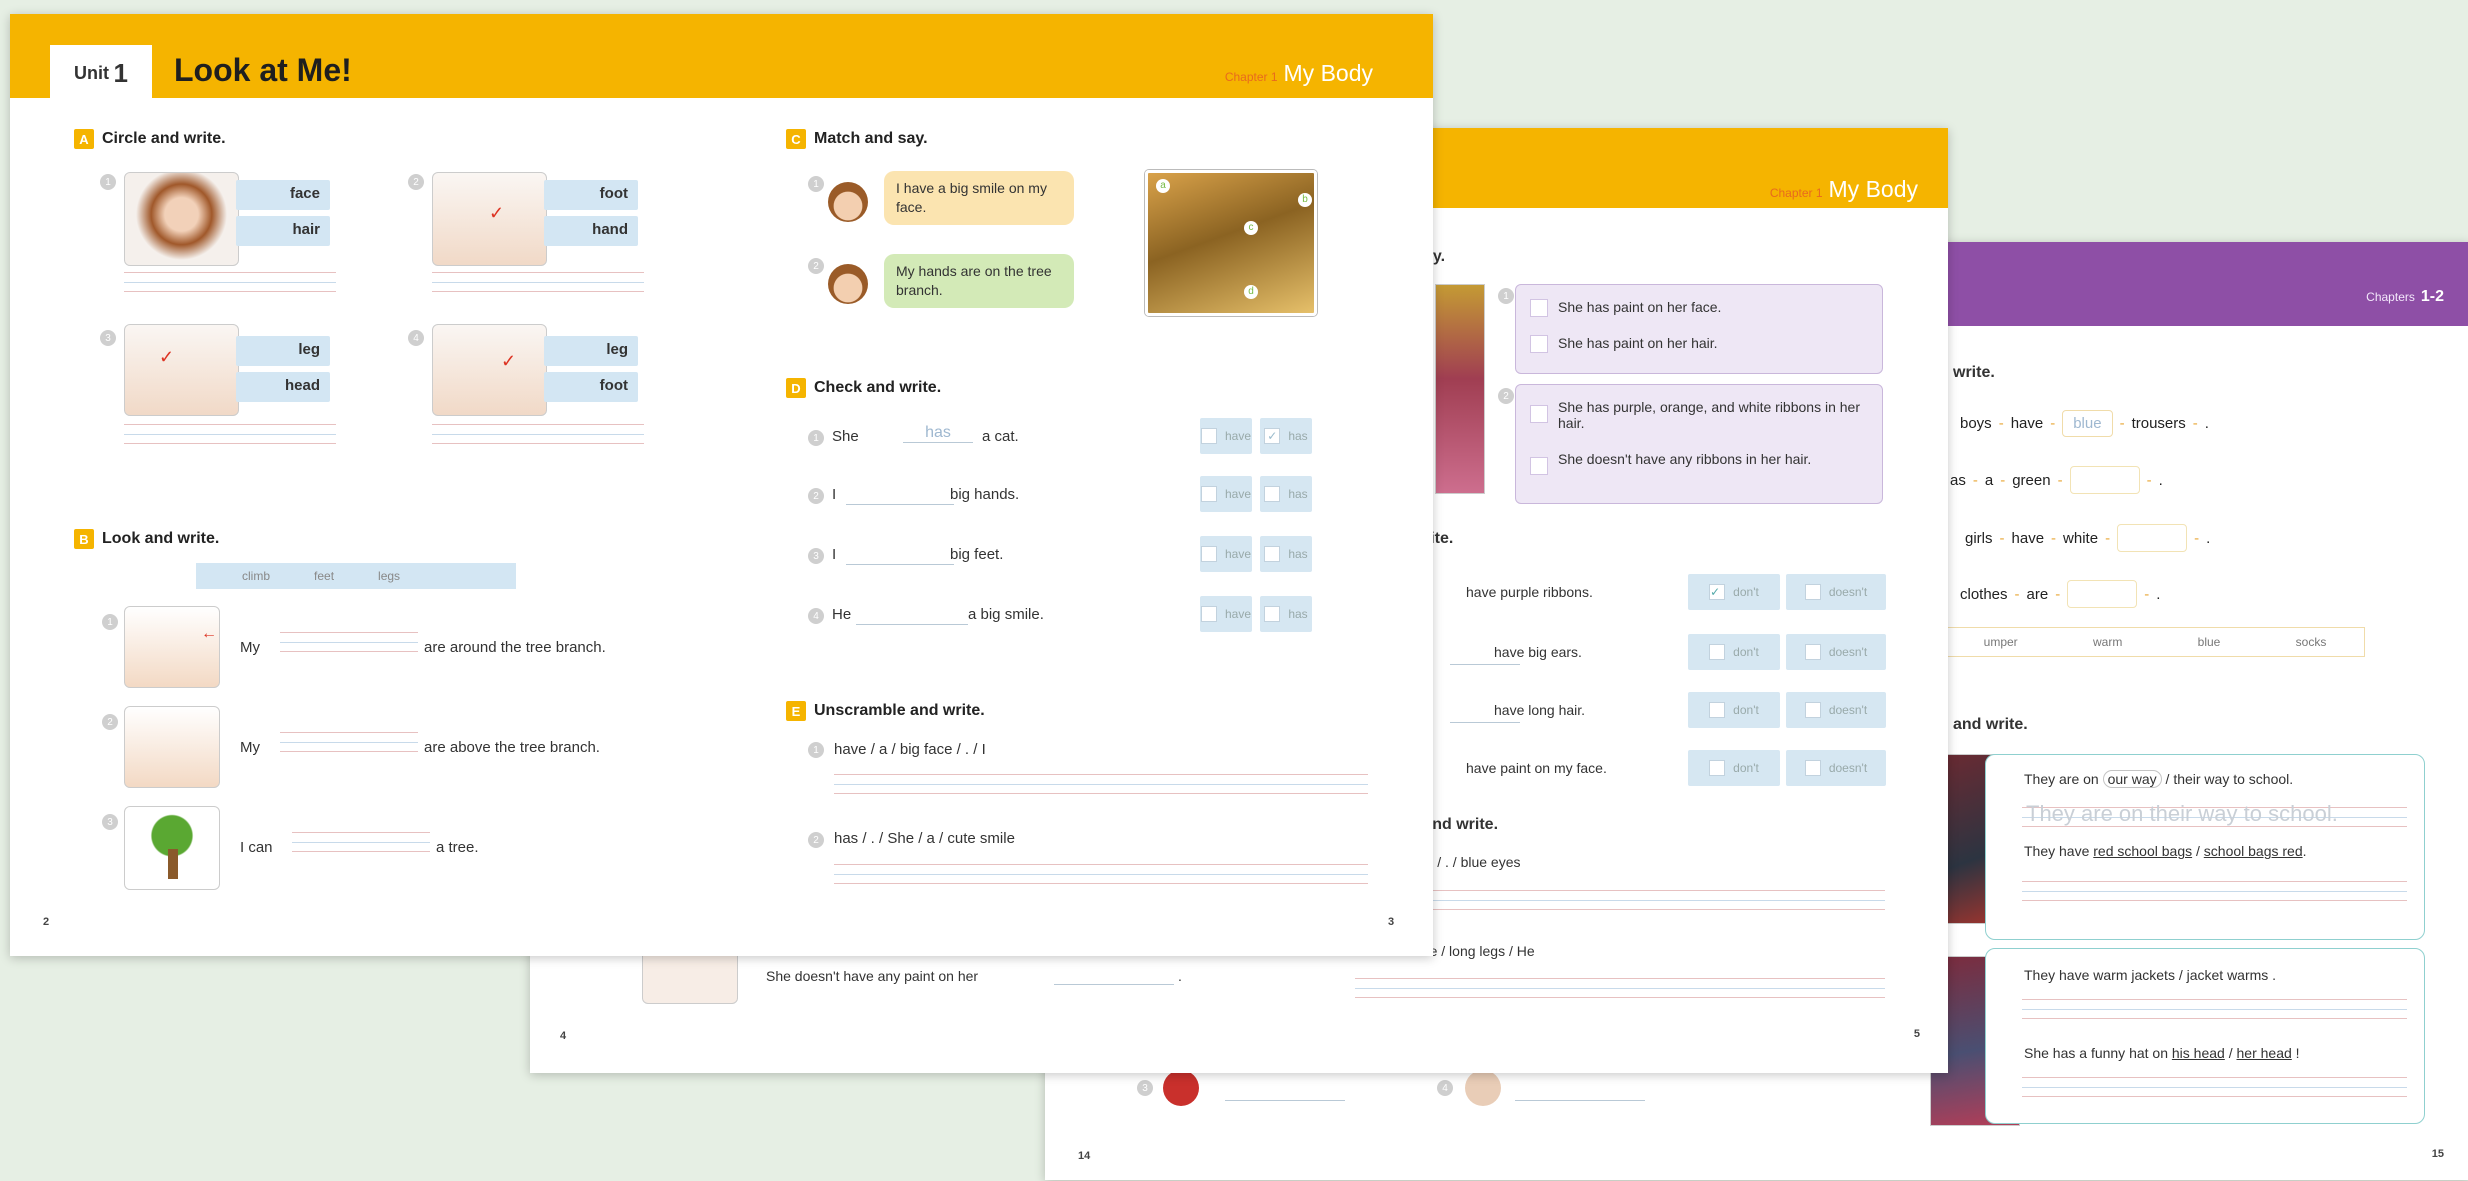 The width and height of the screenshot is (2468, 1181). What do you see at coordinates (842, 614) in the screenshot?
I see `subject: He` at bounding box center [842, 614].